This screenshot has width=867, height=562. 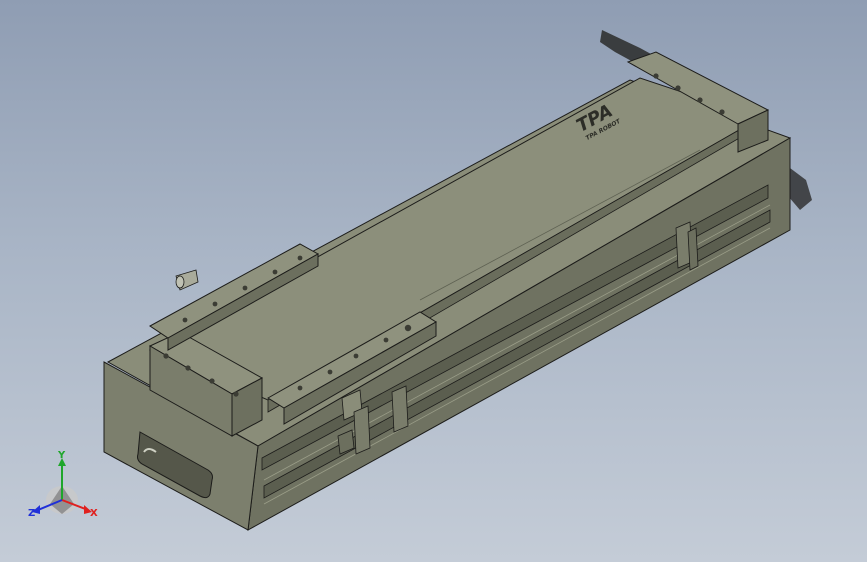 I want to click on x-axis-label: X, so click(x=94, y=513).